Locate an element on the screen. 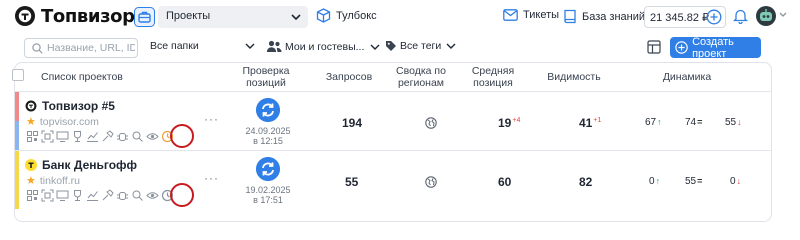  cube-icon is located at coordinates (323, 15).